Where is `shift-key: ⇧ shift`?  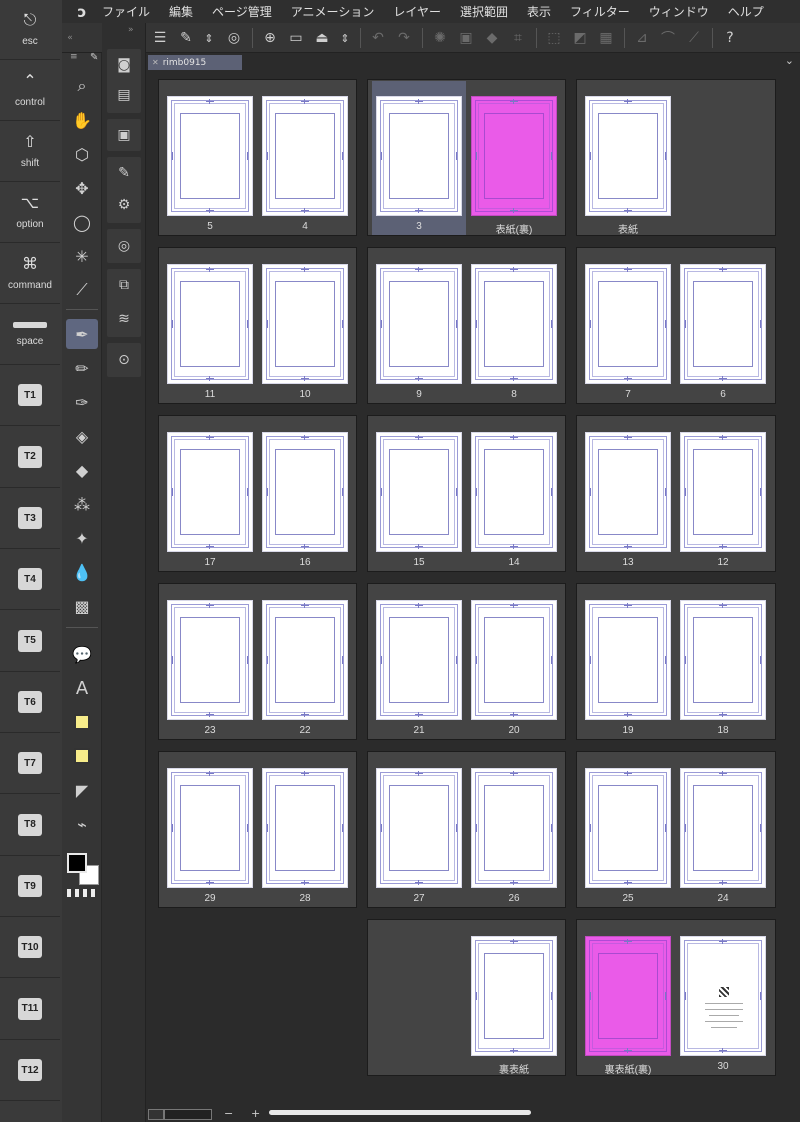
shift-key: ⇧ shift is located at coordinates (30, 151).